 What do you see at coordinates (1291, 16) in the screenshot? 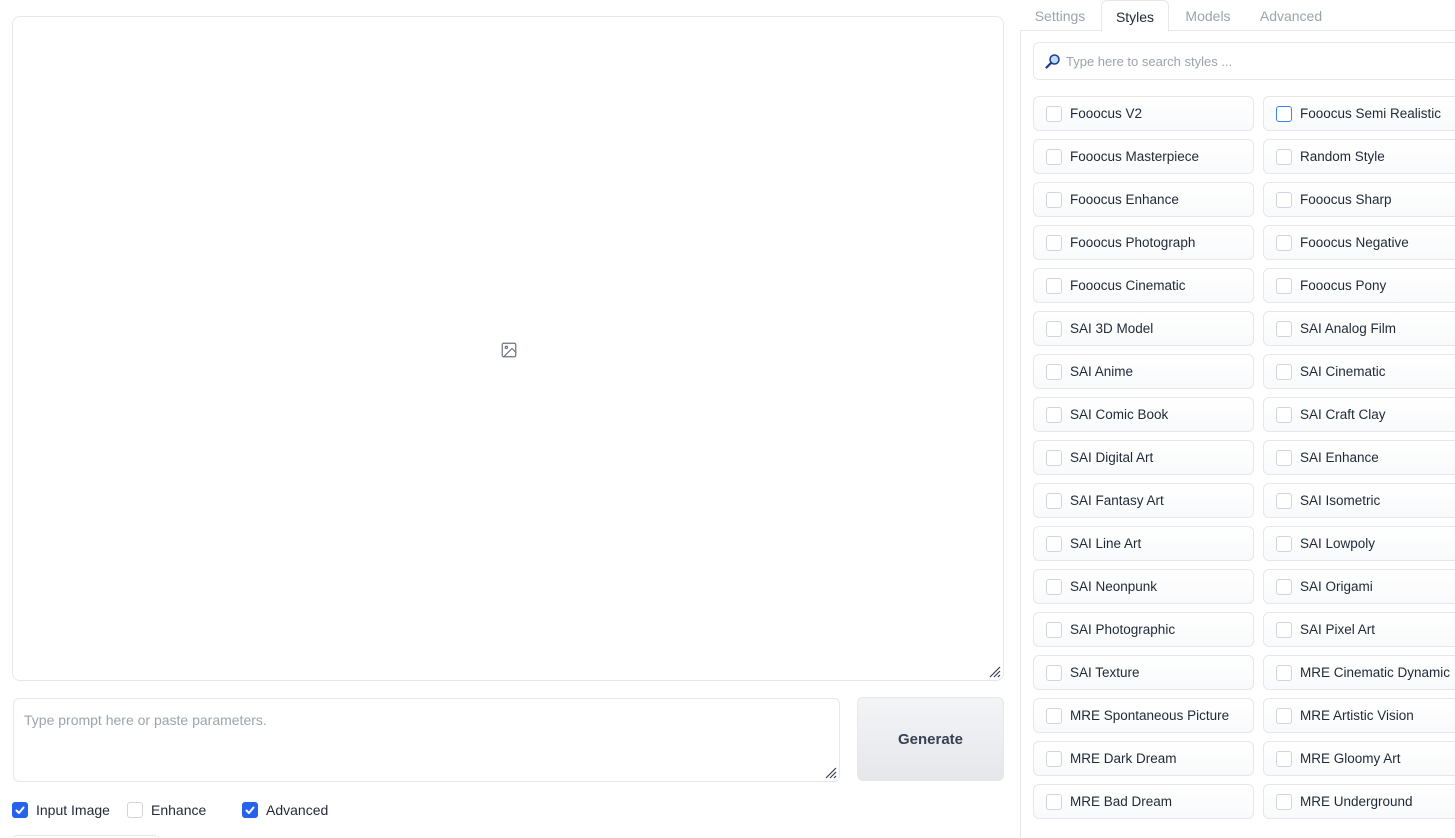
I see `tab-advanced: Advanced` at bounding box center [1291, 16].